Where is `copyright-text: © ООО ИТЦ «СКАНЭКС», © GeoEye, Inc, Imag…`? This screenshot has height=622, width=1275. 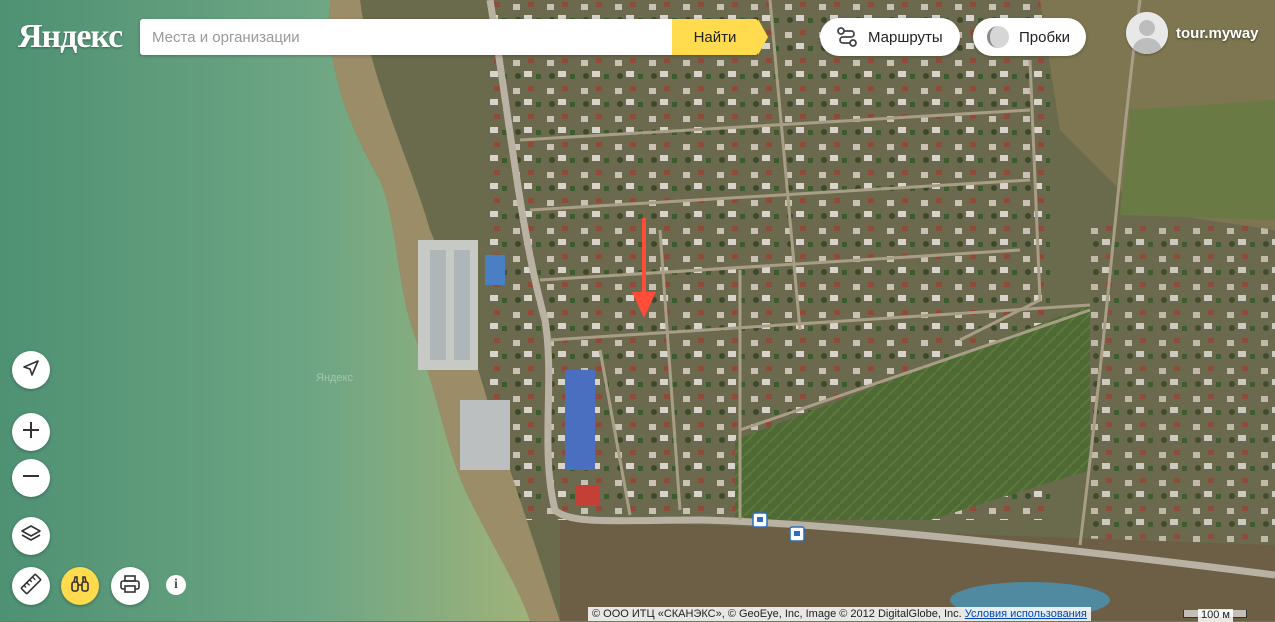
copyright-text: © ООО ИТЦ «СКАНЭКС», © GeoEye, Inc, Imag… is located at coordinates (777, 614).